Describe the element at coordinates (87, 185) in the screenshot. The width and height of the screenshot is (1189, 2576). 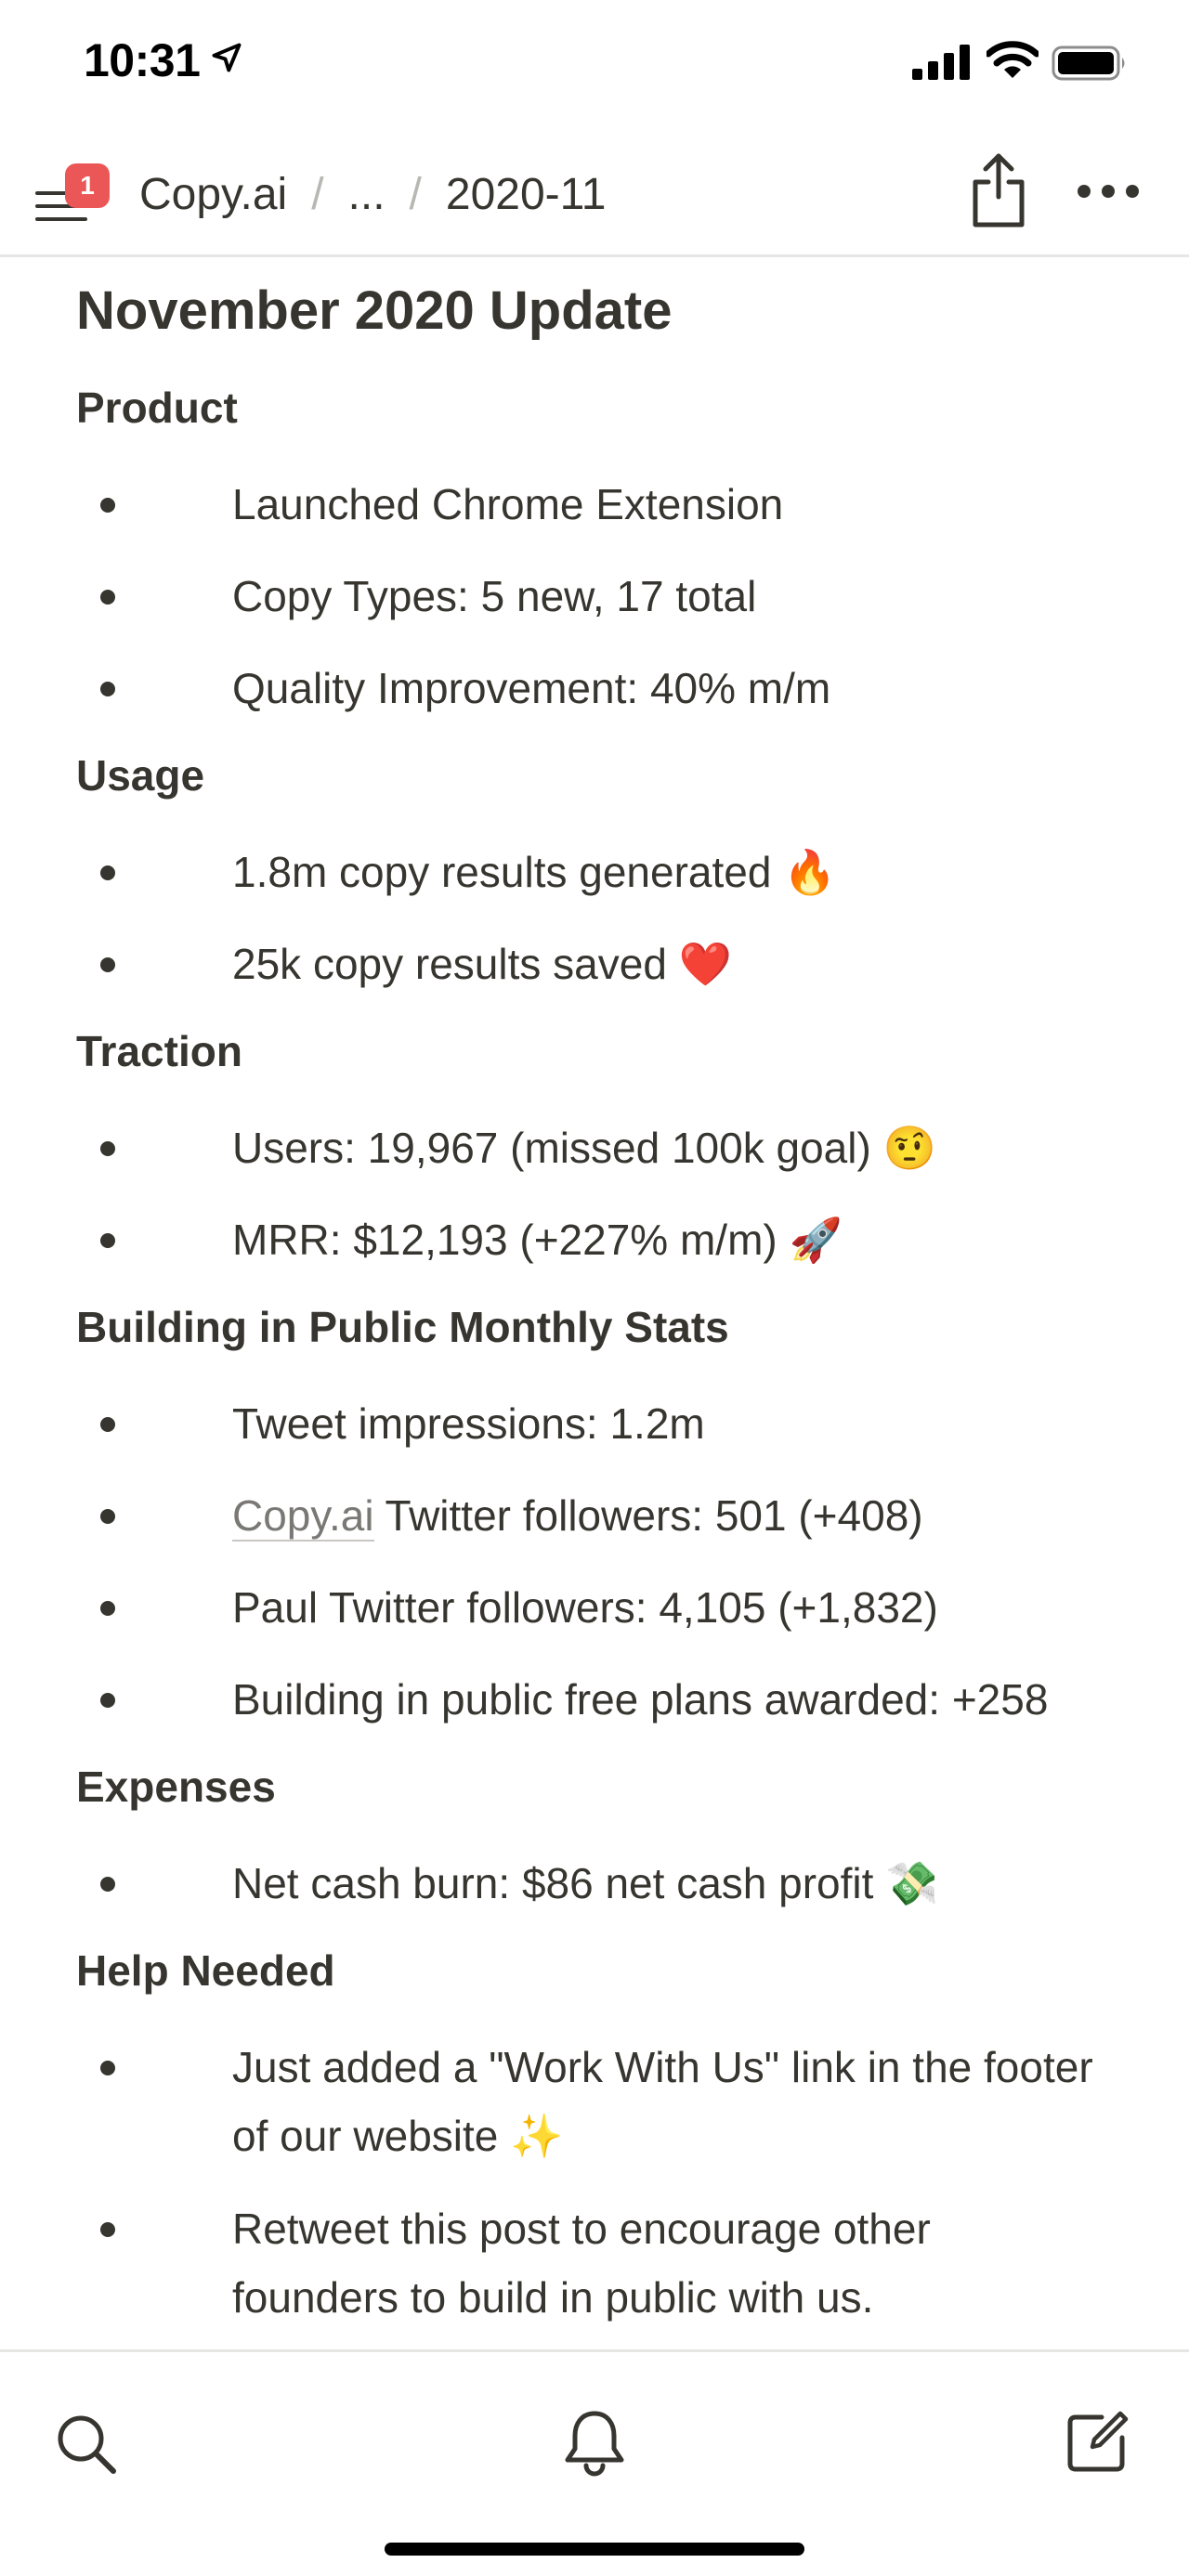
I see `notification-badge: 1` at that location.